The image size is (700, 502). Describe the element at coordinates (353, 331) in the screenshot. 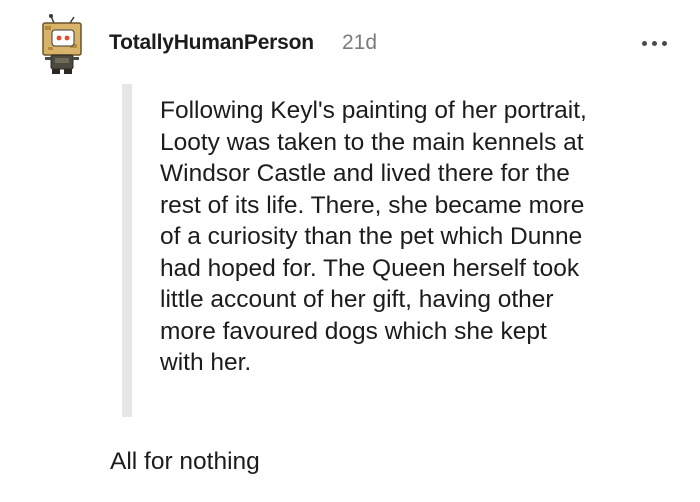

I see `quote-line: more favoured dogs which she kept` at that location.